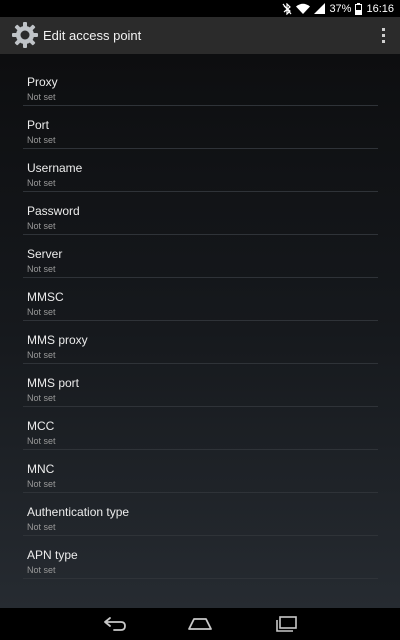  I want to click on pref-title: Password, so click(53, 211).